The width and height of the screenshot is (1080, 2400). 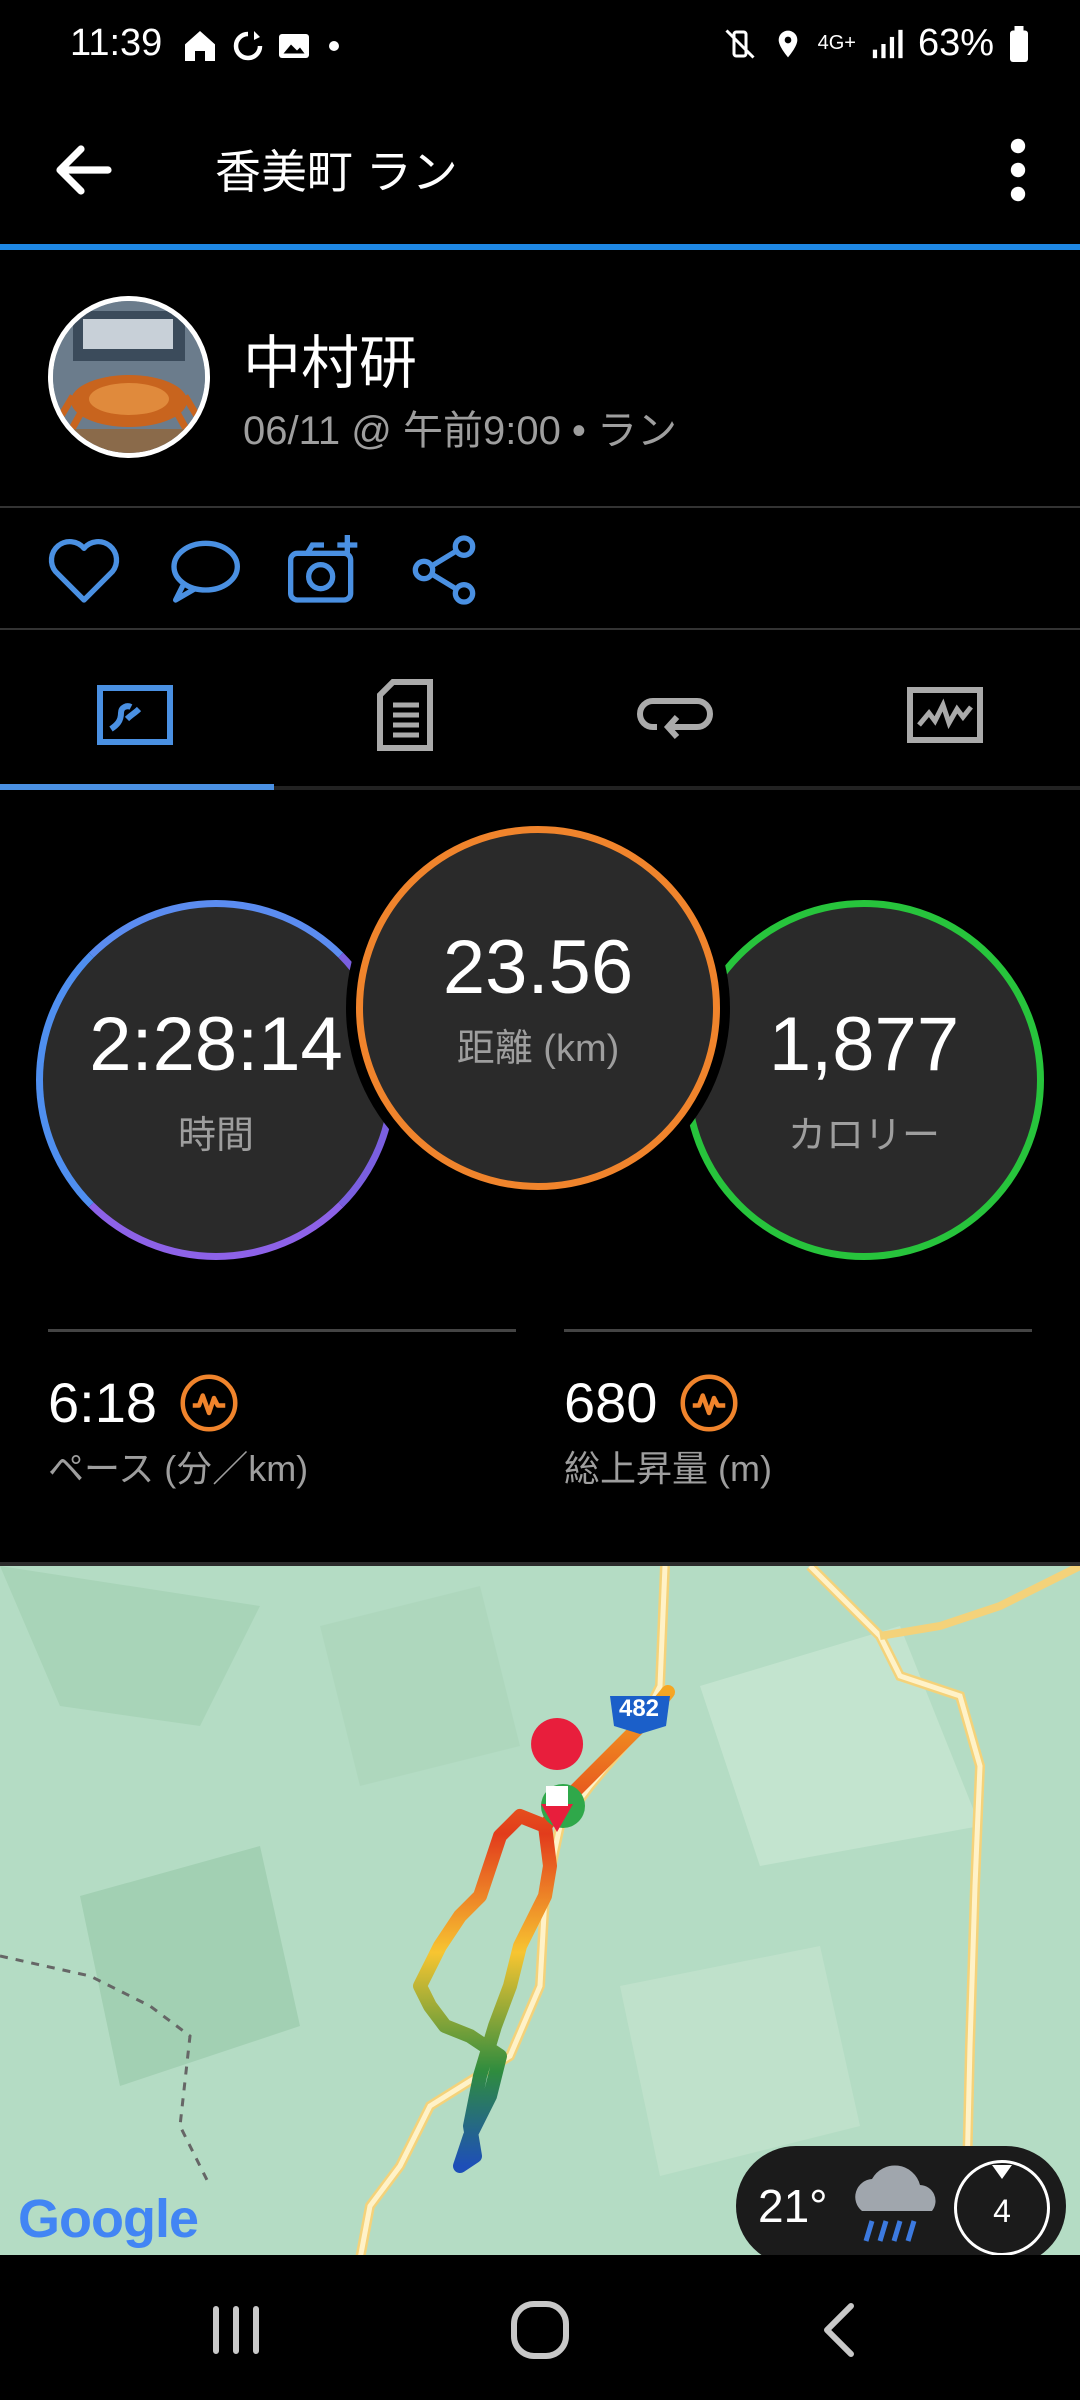 I want to click on app-bar: 香美町 ラン, so click(x=540, y=171).